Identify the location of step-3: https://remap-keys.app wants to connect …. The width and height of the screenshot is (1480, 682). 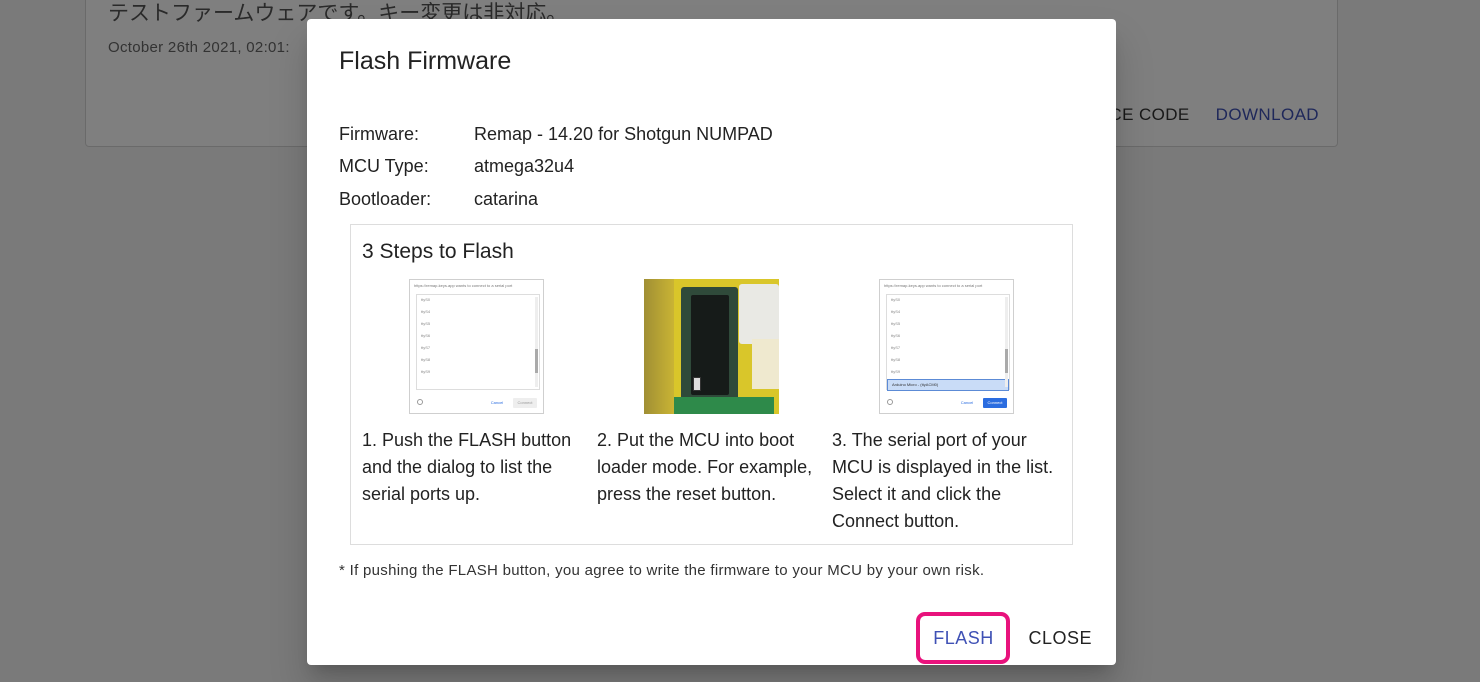
(949, 407).